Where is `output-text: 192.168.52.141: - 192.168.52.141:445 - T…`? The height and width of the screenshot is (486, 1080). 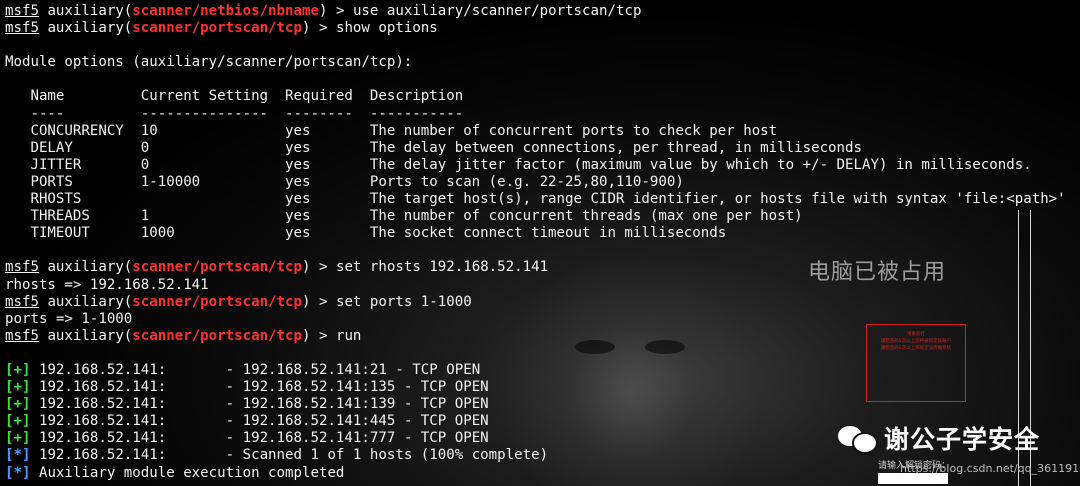 output-text: 192.168.52.141: - 192.168.52.141:445 - T… is located at coordinates (259, 421).